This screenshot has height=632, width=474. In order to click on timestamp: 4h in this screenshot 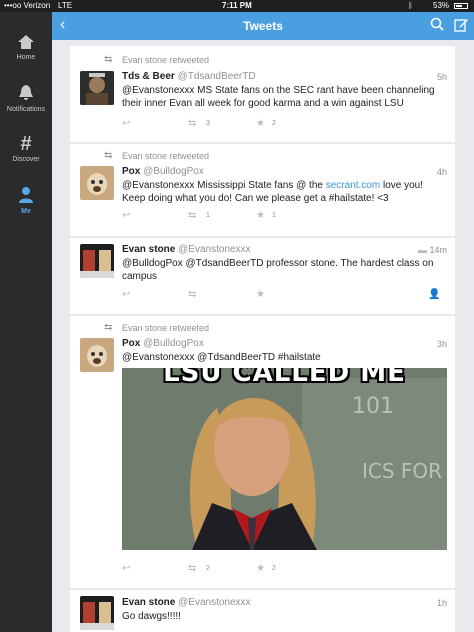, I will do `click(441, 172)`.